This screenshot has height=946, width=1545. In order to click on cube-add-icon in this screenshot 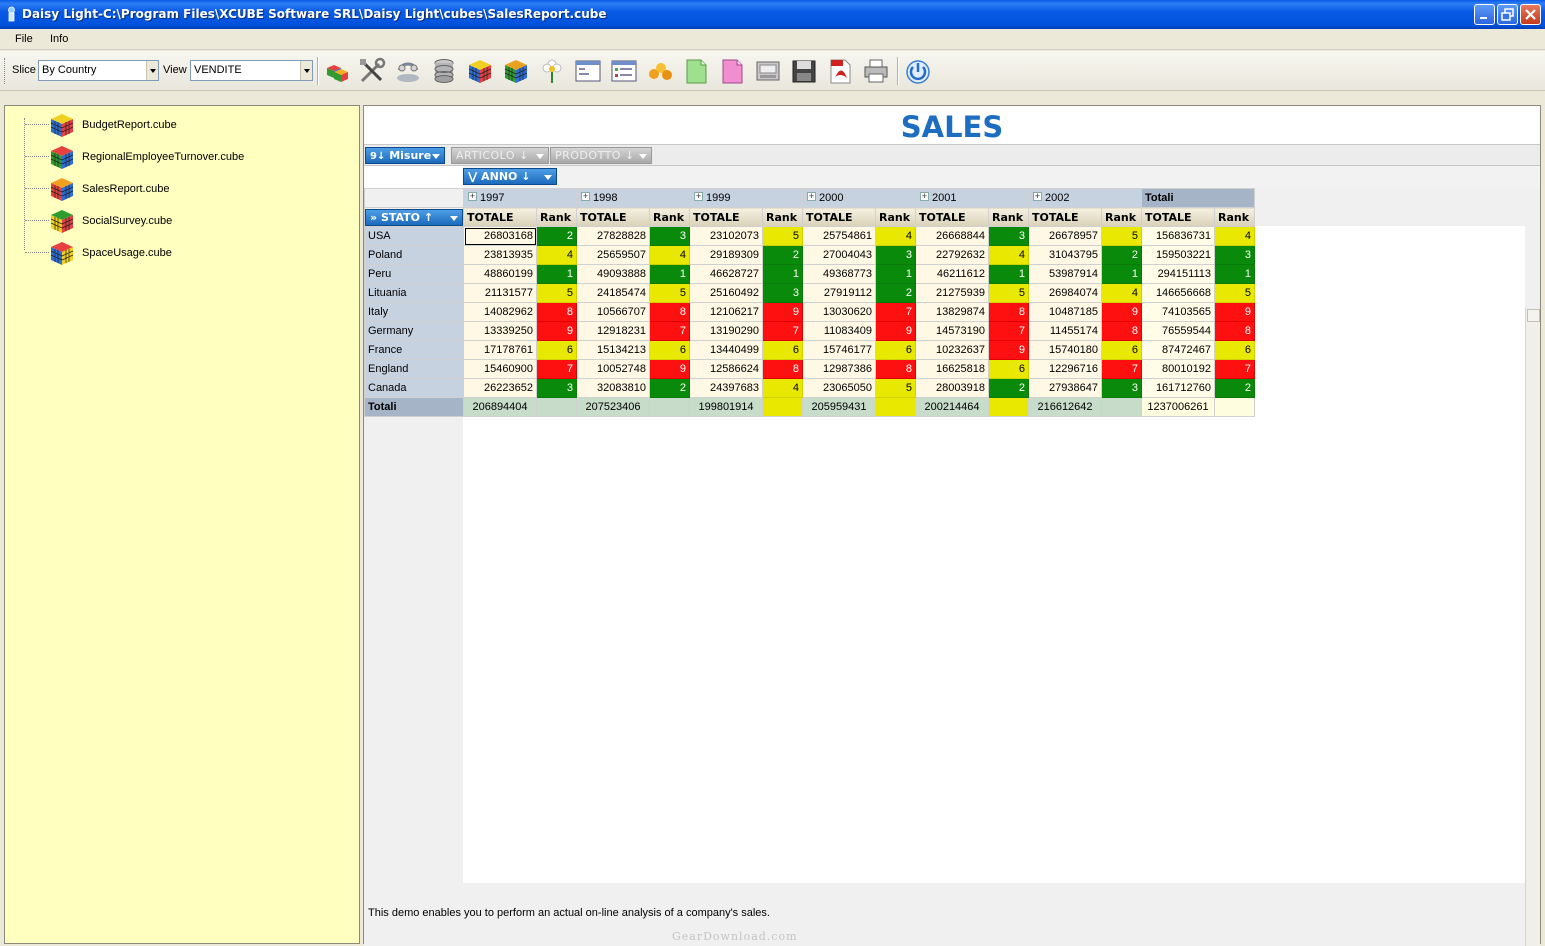, I will do `click(336, 71)`.